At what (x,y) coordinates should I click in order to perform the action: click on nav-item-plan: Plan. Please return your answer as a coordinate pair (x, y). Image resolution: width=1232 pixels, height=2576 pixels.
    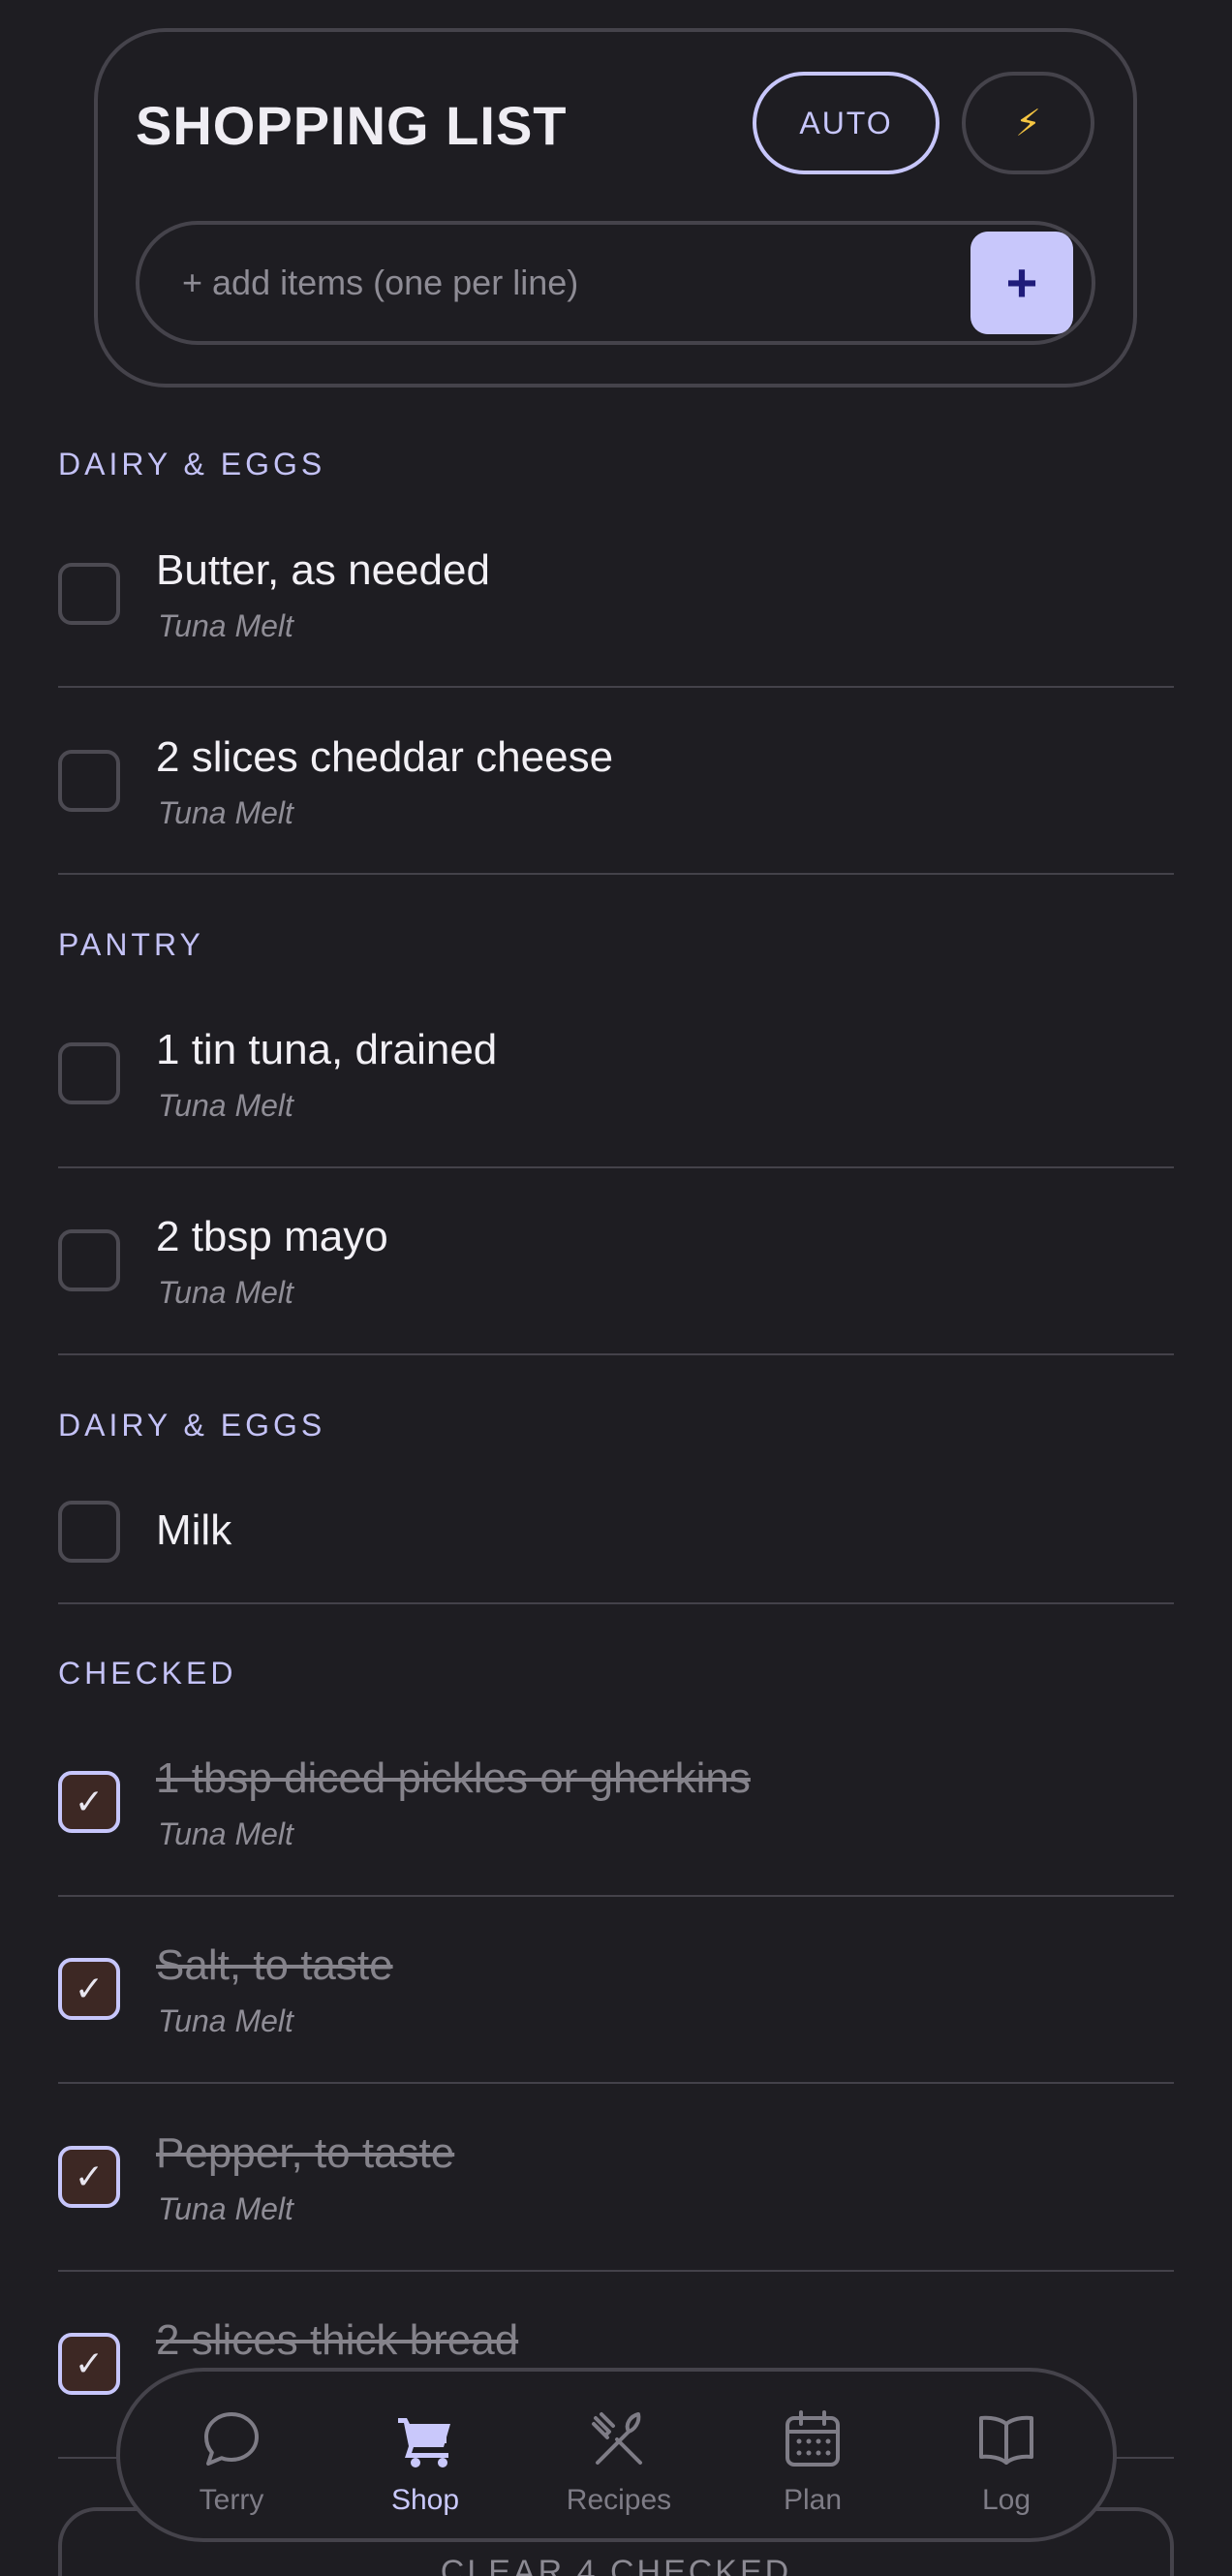
    Looking at the image, I should click on (812, 2455).